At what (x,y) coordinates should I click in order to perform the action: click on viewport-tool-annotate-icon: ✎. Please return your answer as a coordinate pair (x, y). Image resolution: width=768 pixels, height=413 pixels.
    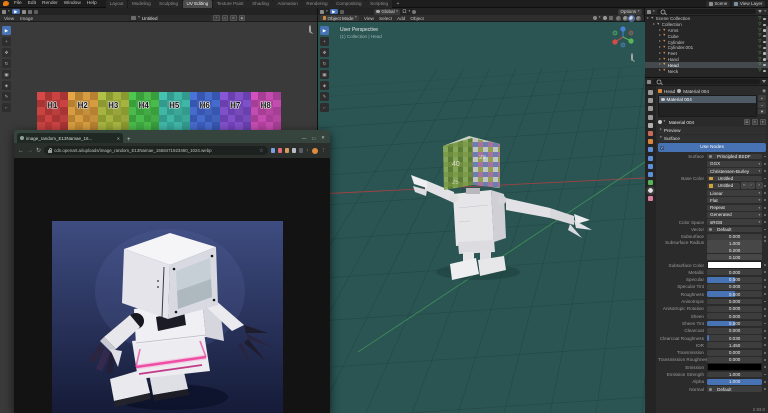
    Looking at the image, I should click on (324, 96).